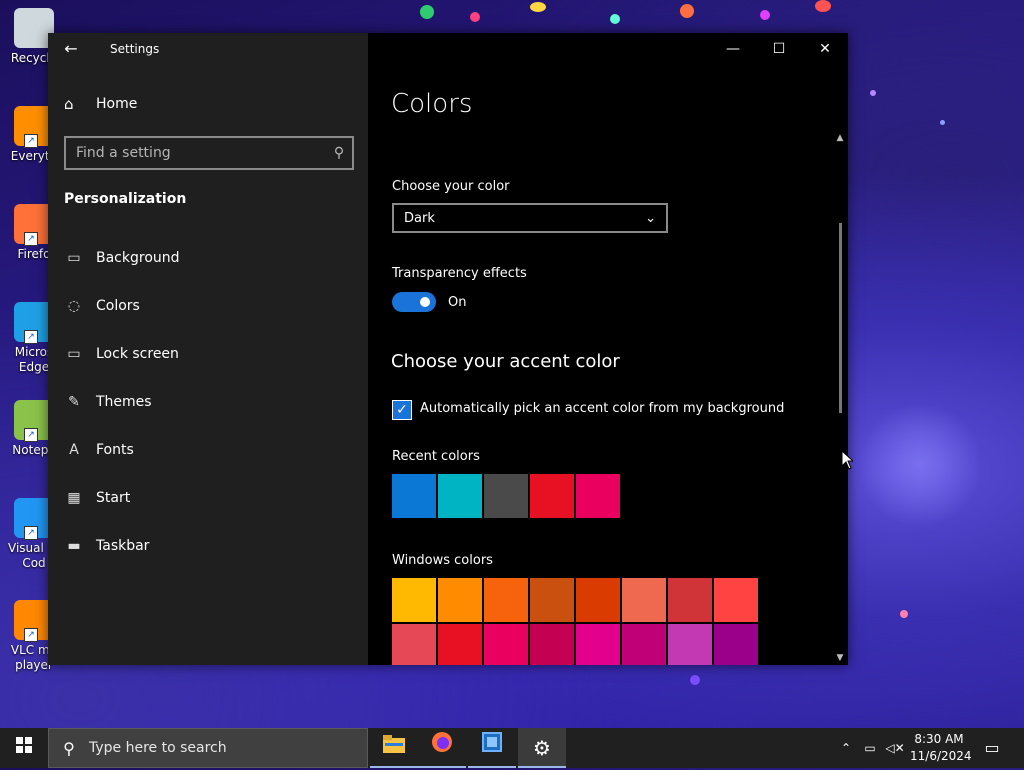 The width and height of the screenshot is (1024, 770). What do you see at coordinates (542, 748) in the screenshot?
I see `settings-gear-icon: ⚙` at bounding box center [542, 748].